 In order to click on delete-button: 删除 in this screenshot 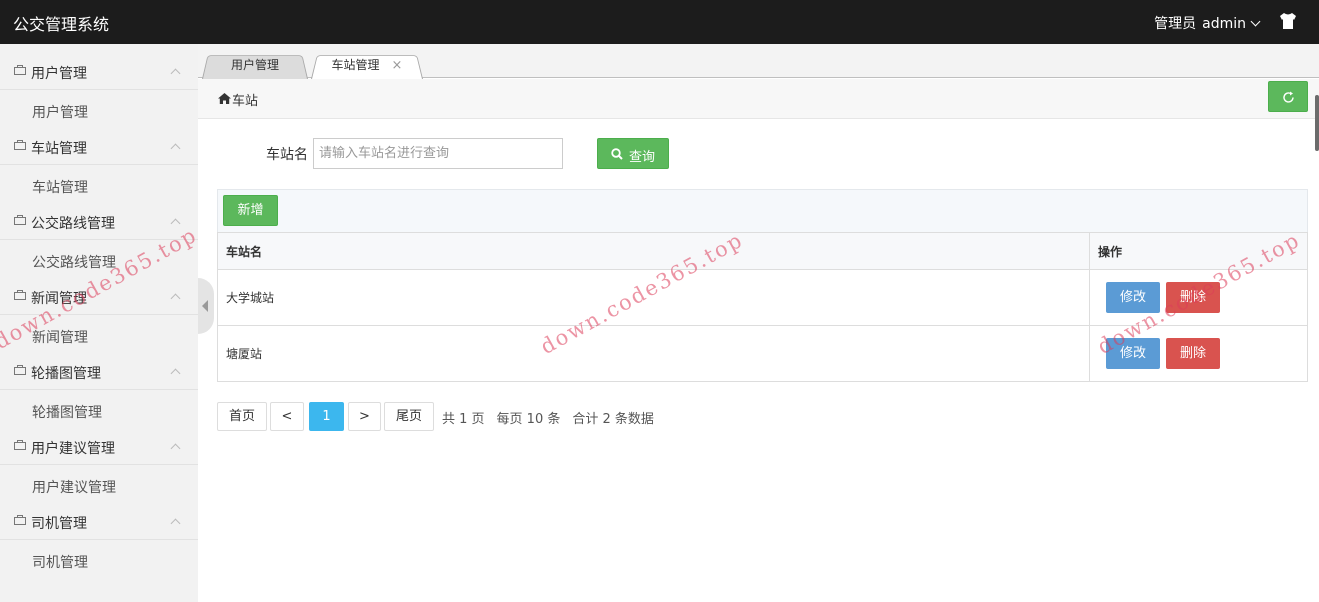, I will do `click(1193, 353)`.